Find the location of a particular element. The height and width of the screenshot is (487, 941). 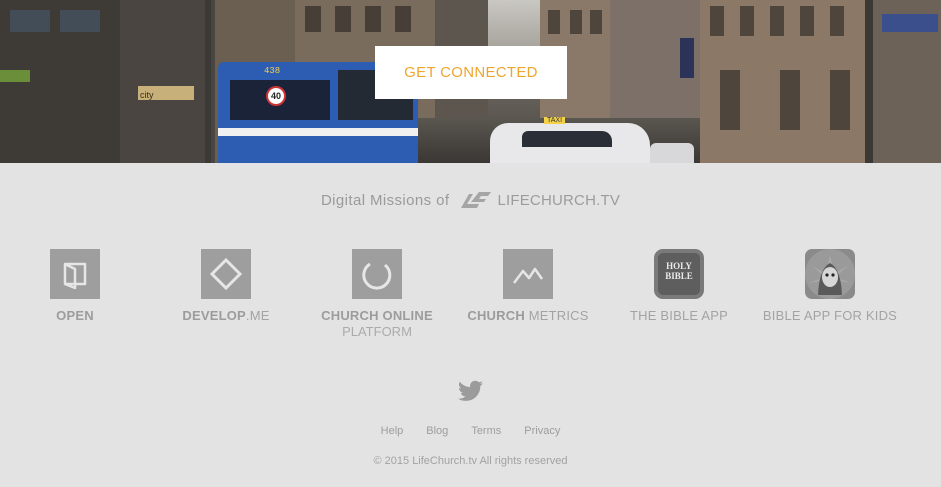

app-kids-label: BIBLE APP FOR KIDS is located at coordinates (830, 315).